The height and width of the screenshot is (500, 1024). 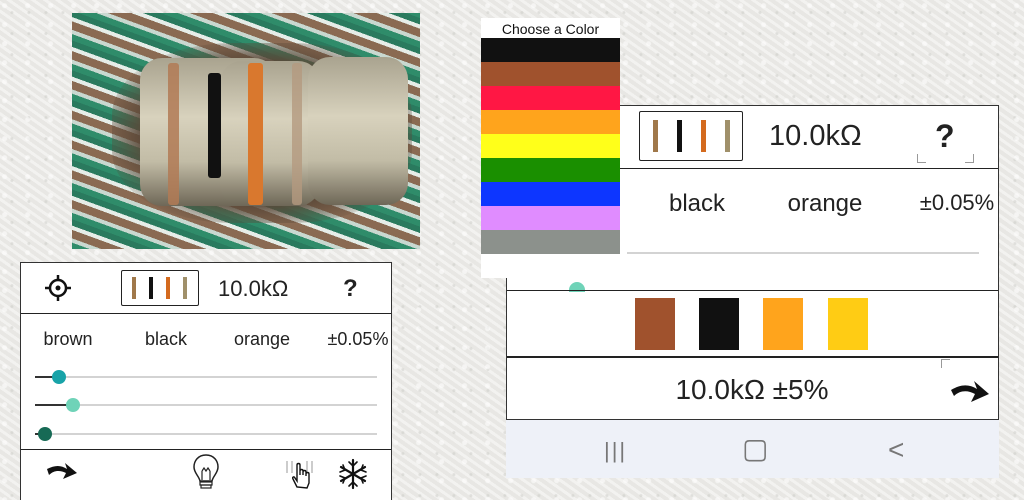 I want to click on snowflake-icon, so click(x=353, y=474).